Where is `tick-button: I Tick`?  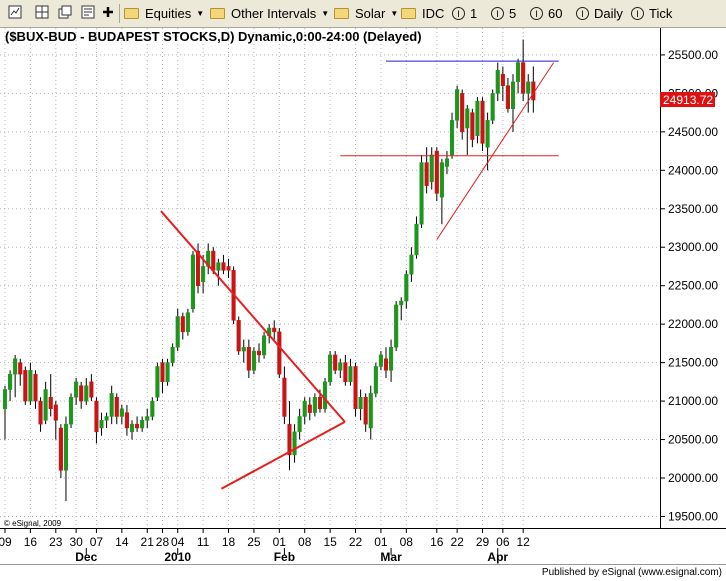 tick-button: I Tick is located at coordinates (651, 13).